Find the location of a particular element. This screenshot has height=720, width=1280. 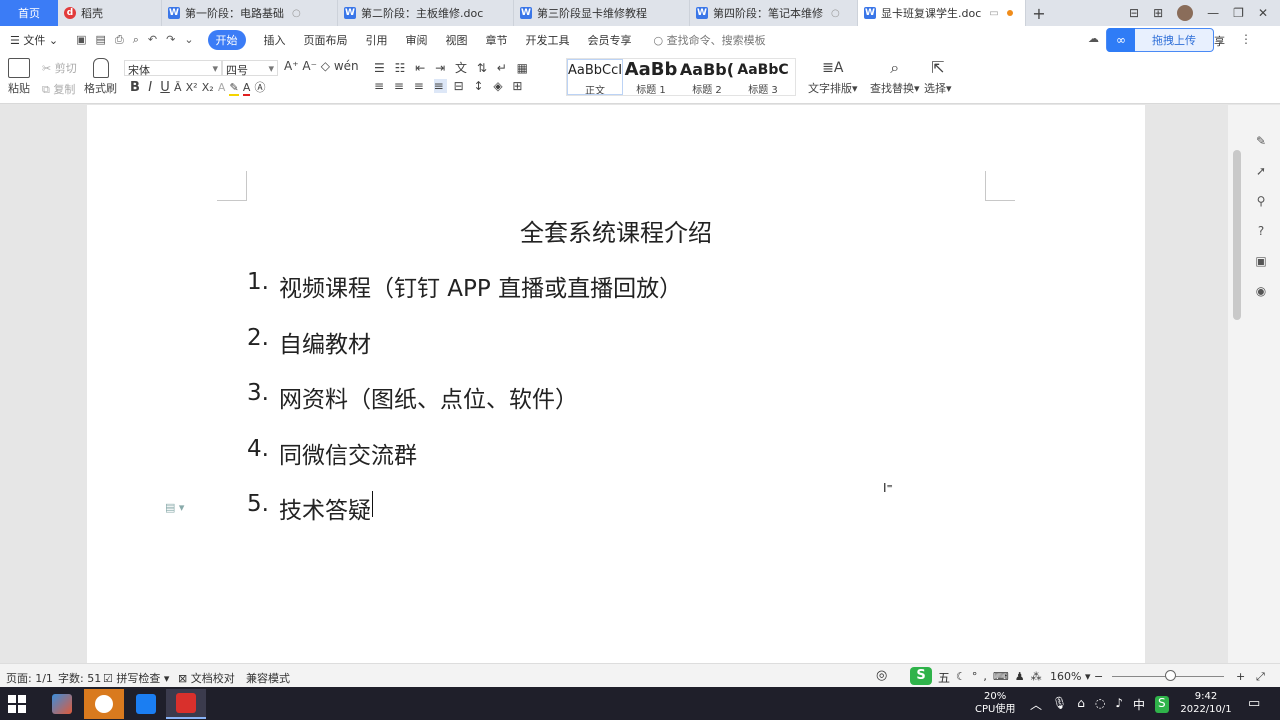

copy-button: ⧉ 复制 is located at coordinates (58, 89).